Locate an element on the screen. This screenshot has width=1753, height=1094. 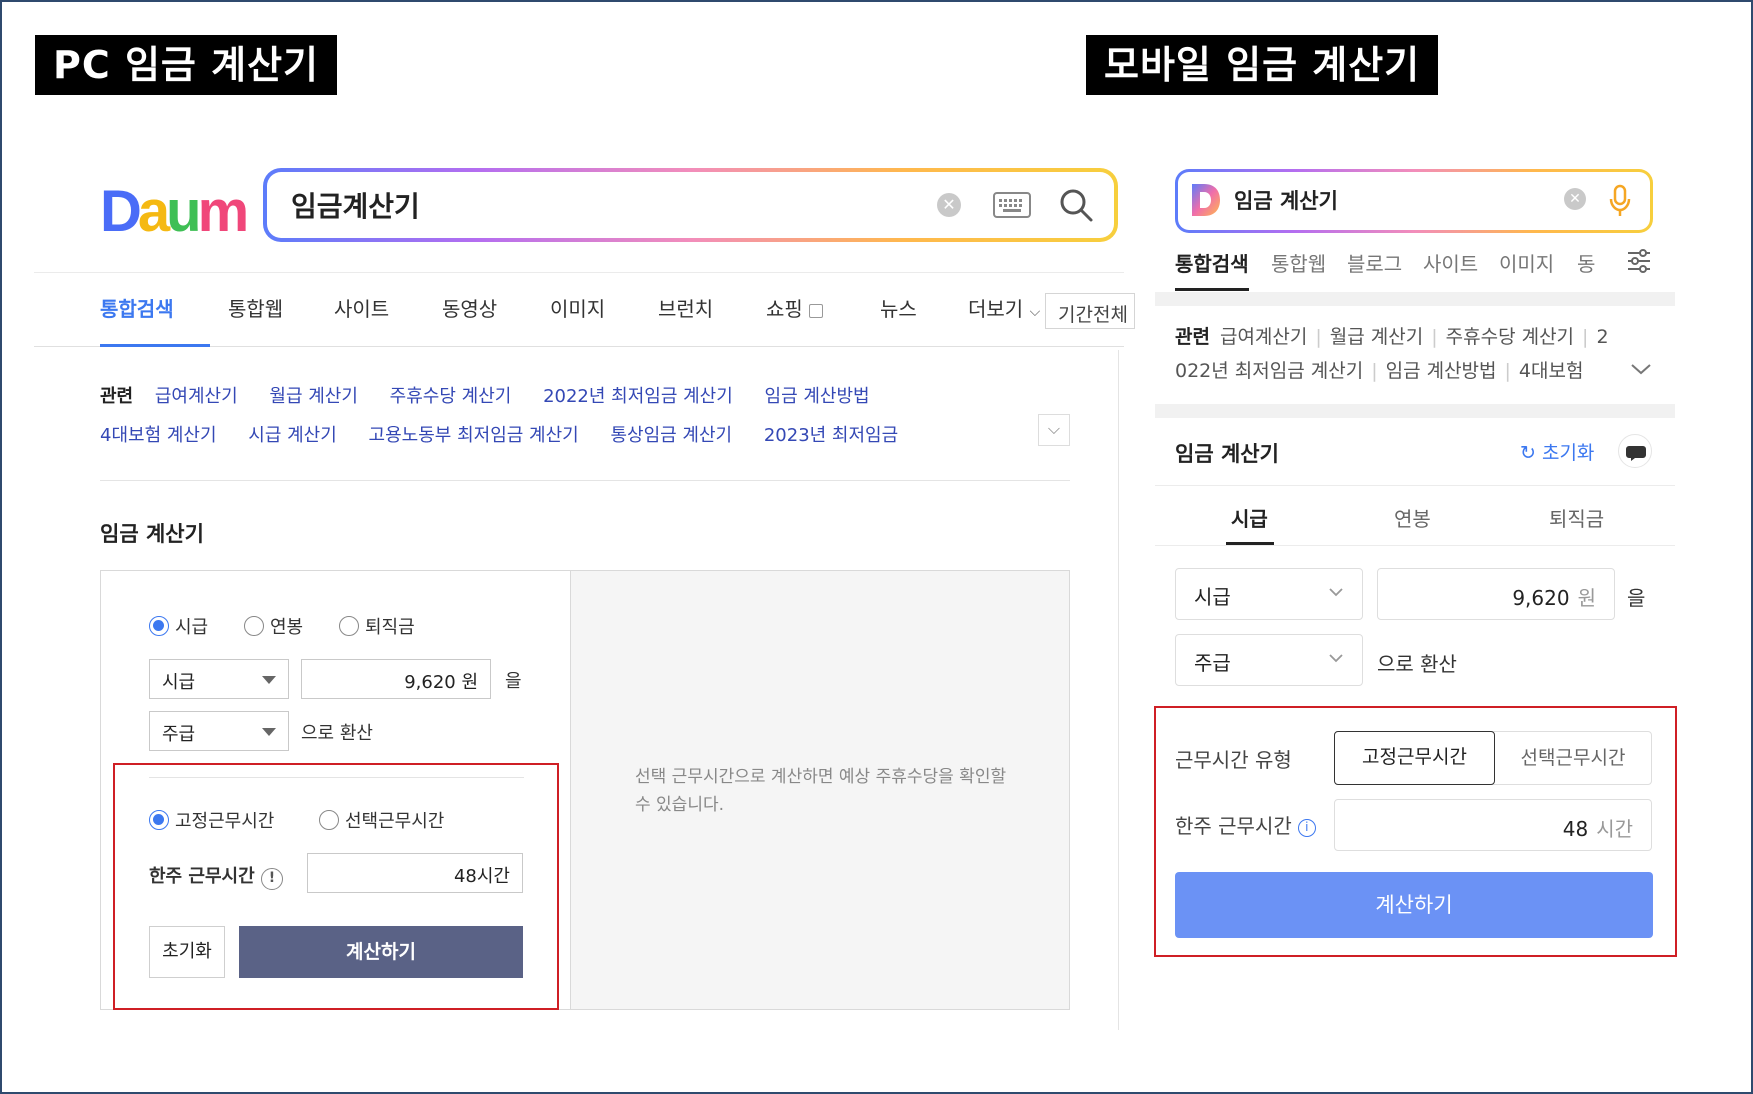
convert-text: 으로 환산 is located at coordinates (337, 733).